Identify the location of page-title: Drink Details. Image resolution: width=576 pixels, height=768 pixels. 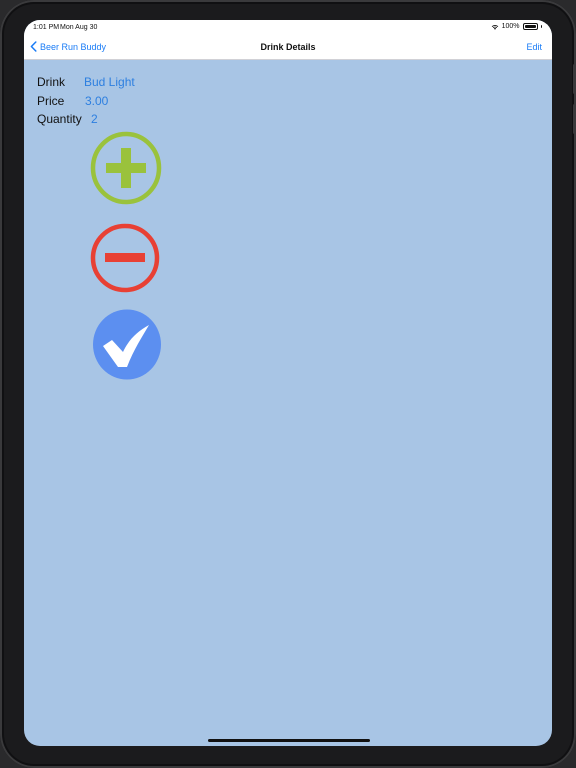
(288, 47).